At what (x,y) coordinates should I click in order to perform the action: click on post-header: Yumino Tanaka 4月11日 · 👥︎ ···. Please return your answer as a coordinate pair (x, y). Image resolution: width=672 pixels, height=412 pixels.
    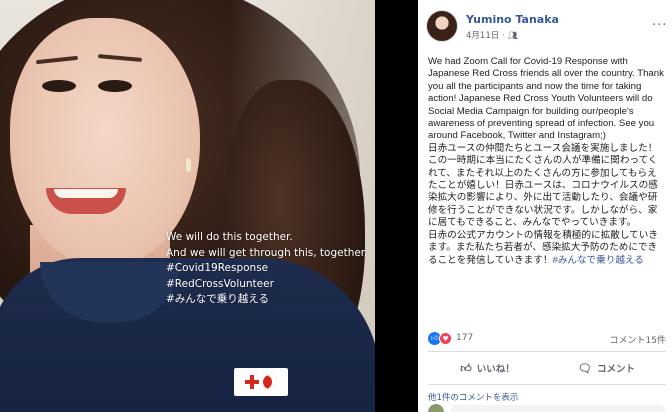
    Looking at the image, I should click on (546, 27).